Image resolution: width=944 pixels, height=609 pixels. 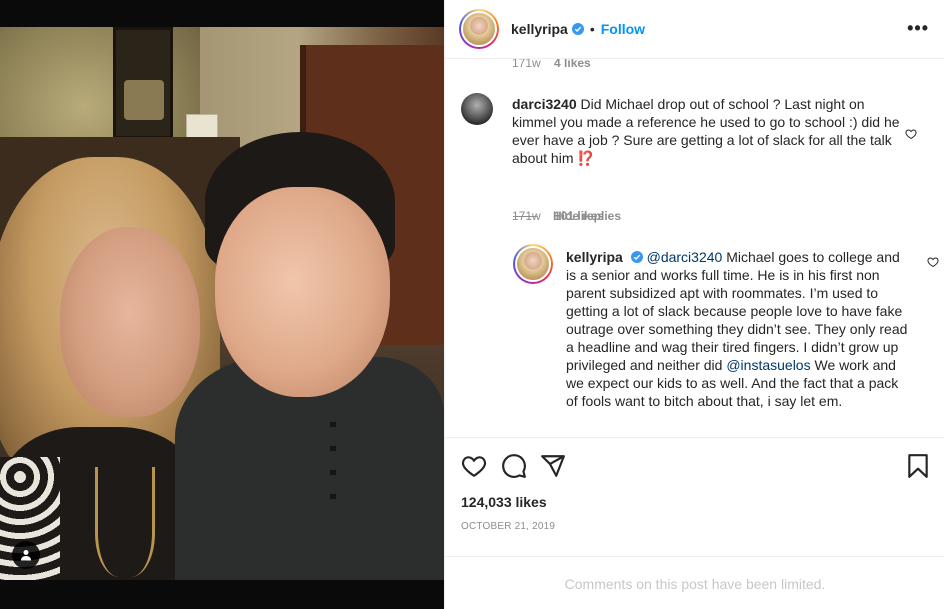 What do you see at coordinates (125, 522) in the screenshot?
I see `photo-necklace` at bounding box center [125, 522].